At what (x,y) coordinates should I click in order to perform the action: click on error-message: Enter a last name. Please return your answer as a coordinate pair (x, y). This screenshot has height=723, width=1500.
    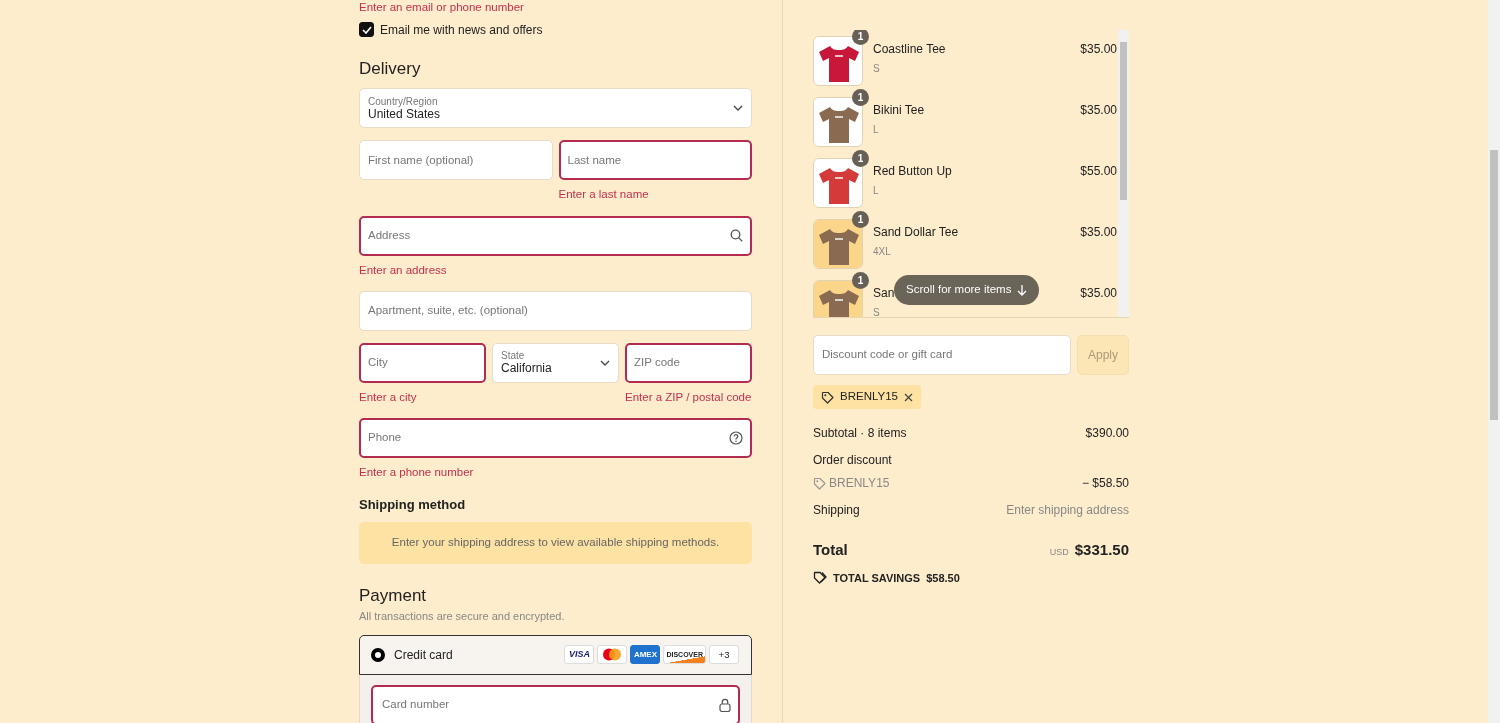
    Looking at the image, I should click on (604, 195).